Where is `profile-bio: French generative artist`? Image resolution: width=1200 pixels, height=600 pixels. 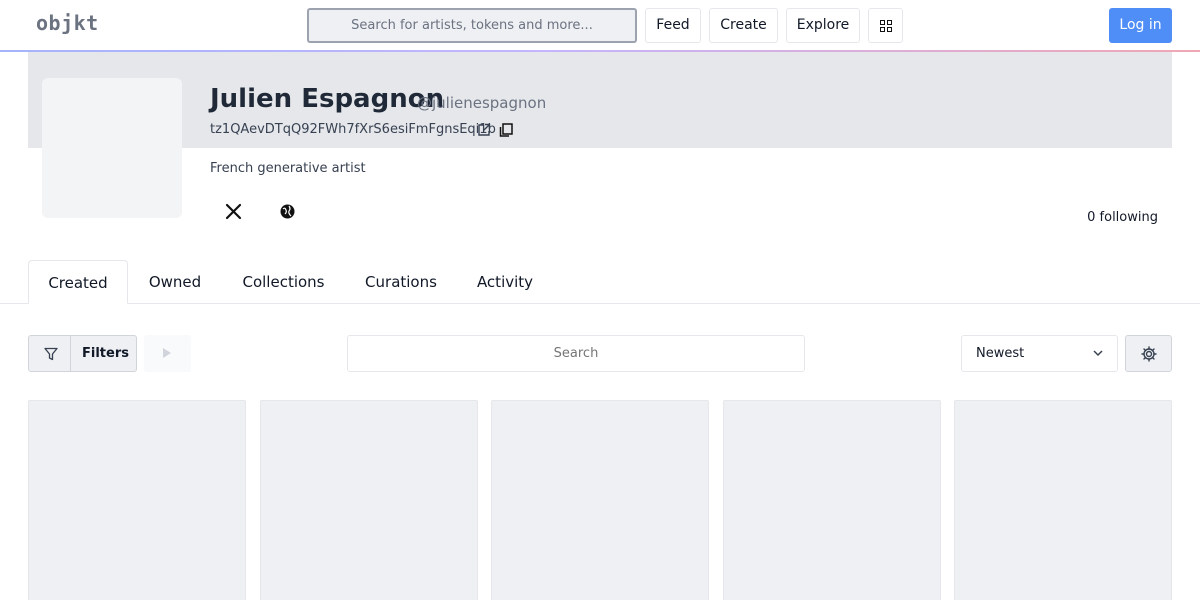
profile-bio: French generative artist is located at coordinates (288, 168).